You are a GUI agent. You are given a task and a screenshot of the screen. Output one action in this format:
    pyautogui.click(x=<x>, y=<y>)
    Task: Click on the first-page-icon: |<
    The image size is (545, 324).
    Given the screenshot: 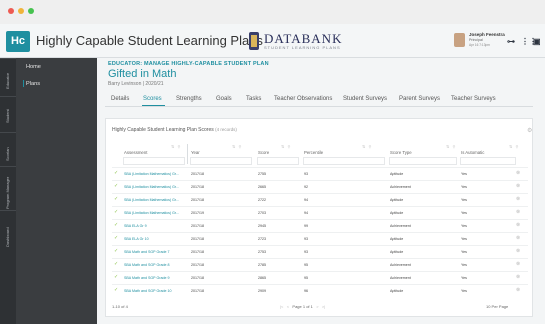 What is the action you would take?
    pyautogui.click(x=281, y=306)
    